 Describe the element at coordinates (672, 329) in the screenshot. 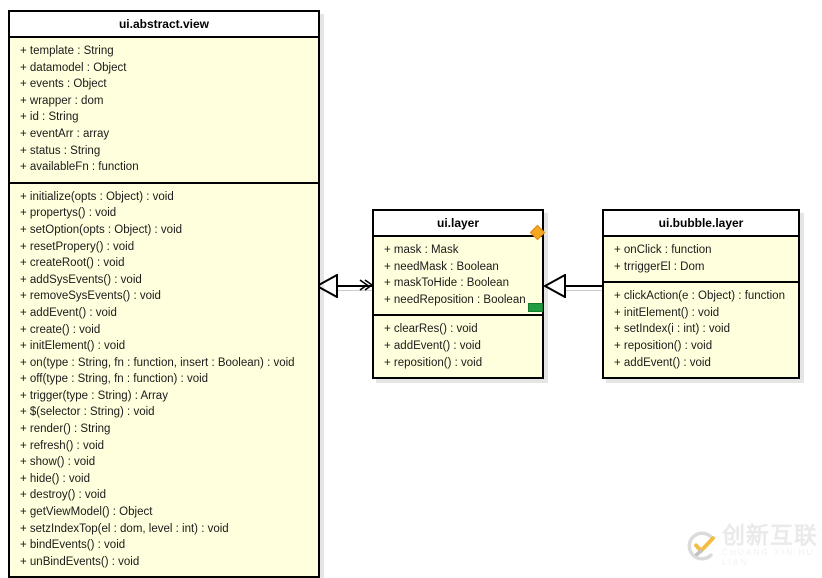

I see `method-row: + setIndex(i : int) : void` at that location.